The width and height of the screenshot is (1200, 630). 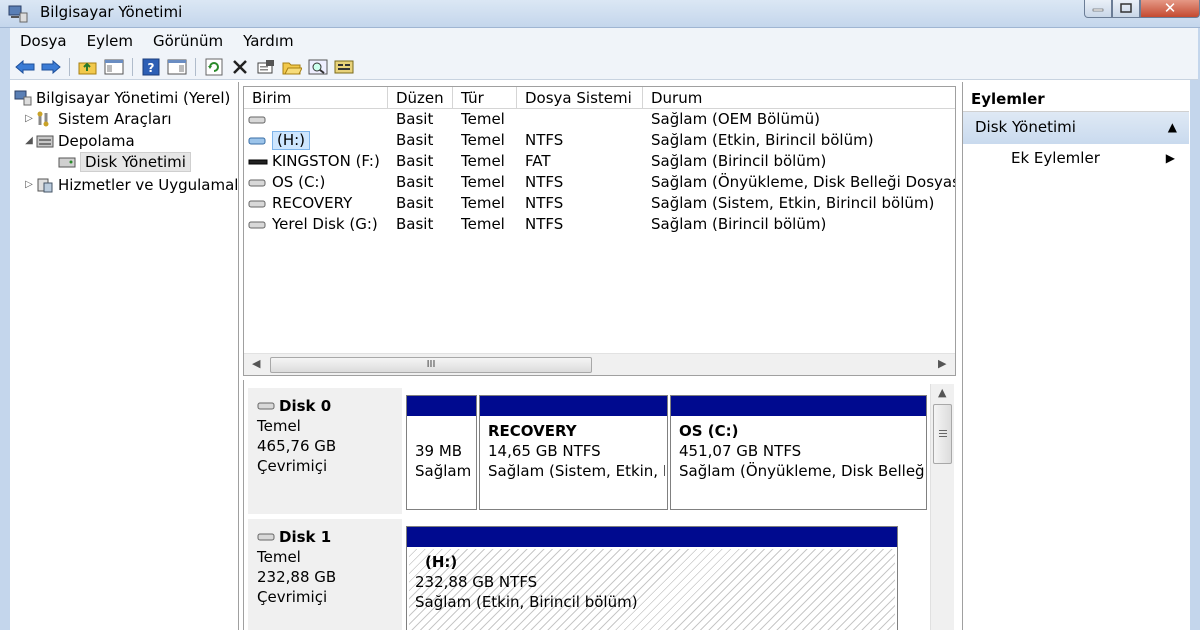 What do you see at coordinates (420, 98) in the screenshot?
I see `column-header-layout: Düzen` at bounding box center [420, 98].